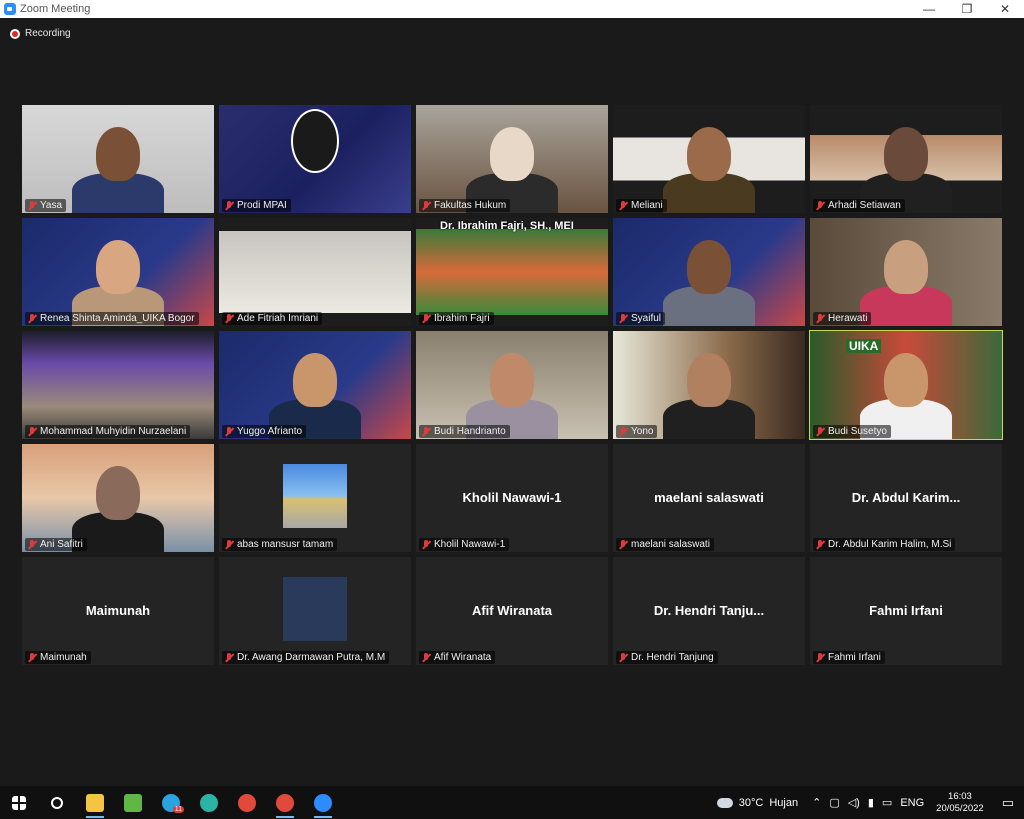  I want to click on participant-tile: Dr. Hendri Tanju... Dr. Hendri Tanjung, so click(709, 611).